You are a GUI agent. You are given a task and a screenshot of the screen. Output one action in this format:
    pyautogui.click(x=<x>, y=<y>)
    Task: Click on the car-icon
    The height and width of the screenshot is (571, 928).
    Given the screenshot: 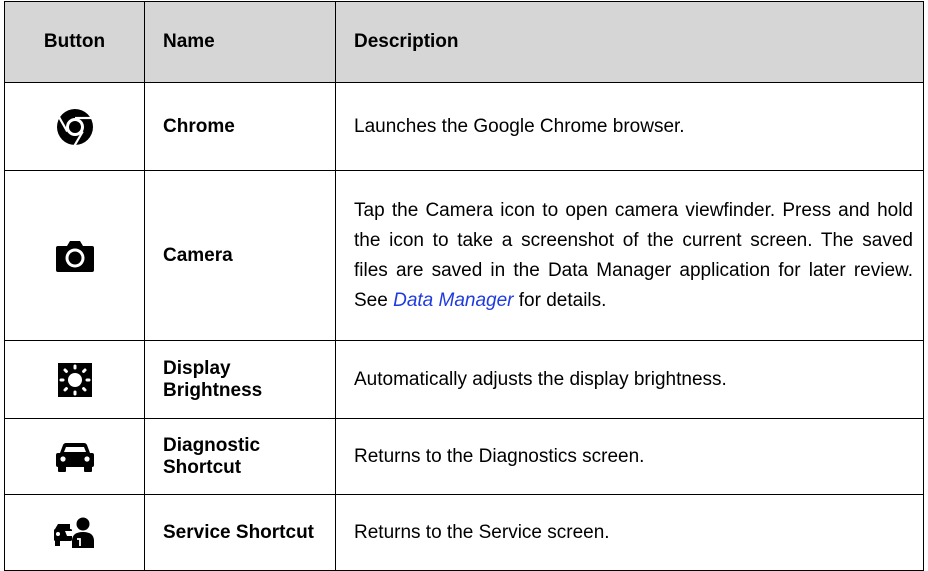 What is the action you would take?
    pyautogui.click(x=74, y=457)
    